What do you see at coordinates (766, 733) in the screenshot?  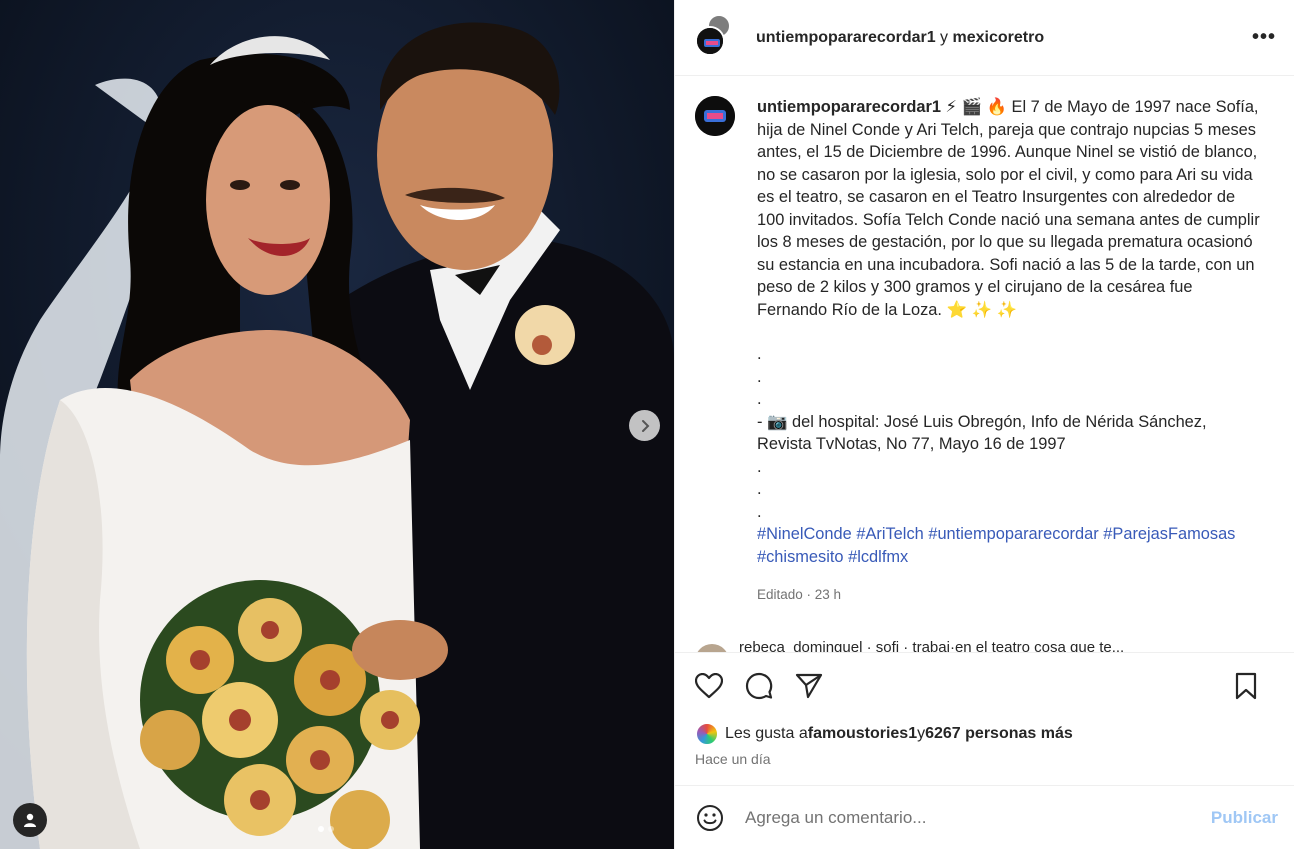 I see `likes-prefix: Les gusta a` at bounding box center [766, 733].